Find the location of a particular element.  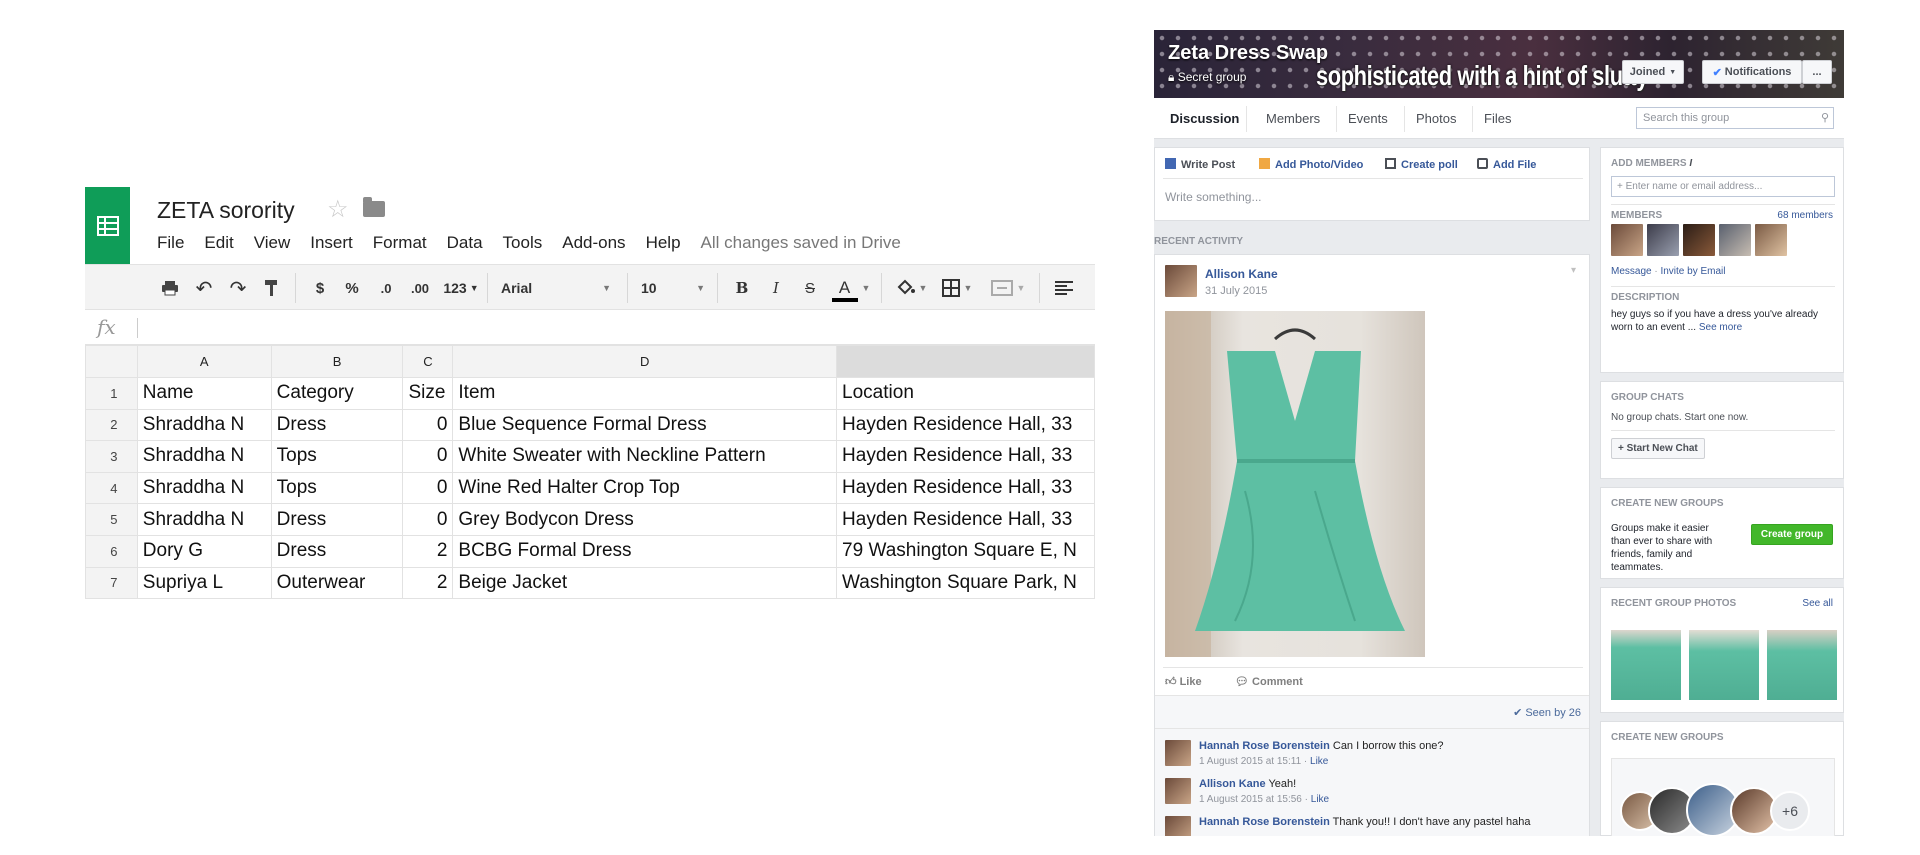

tab-events: Events is located at coordinates (1368, 118).